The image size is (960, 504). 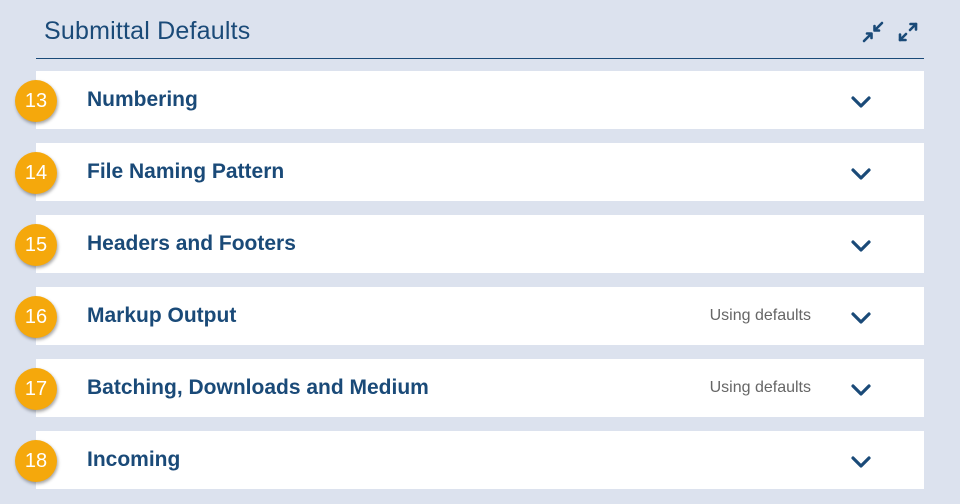 I want to click on expand-arrows-icon, so click(x=908, y=32).